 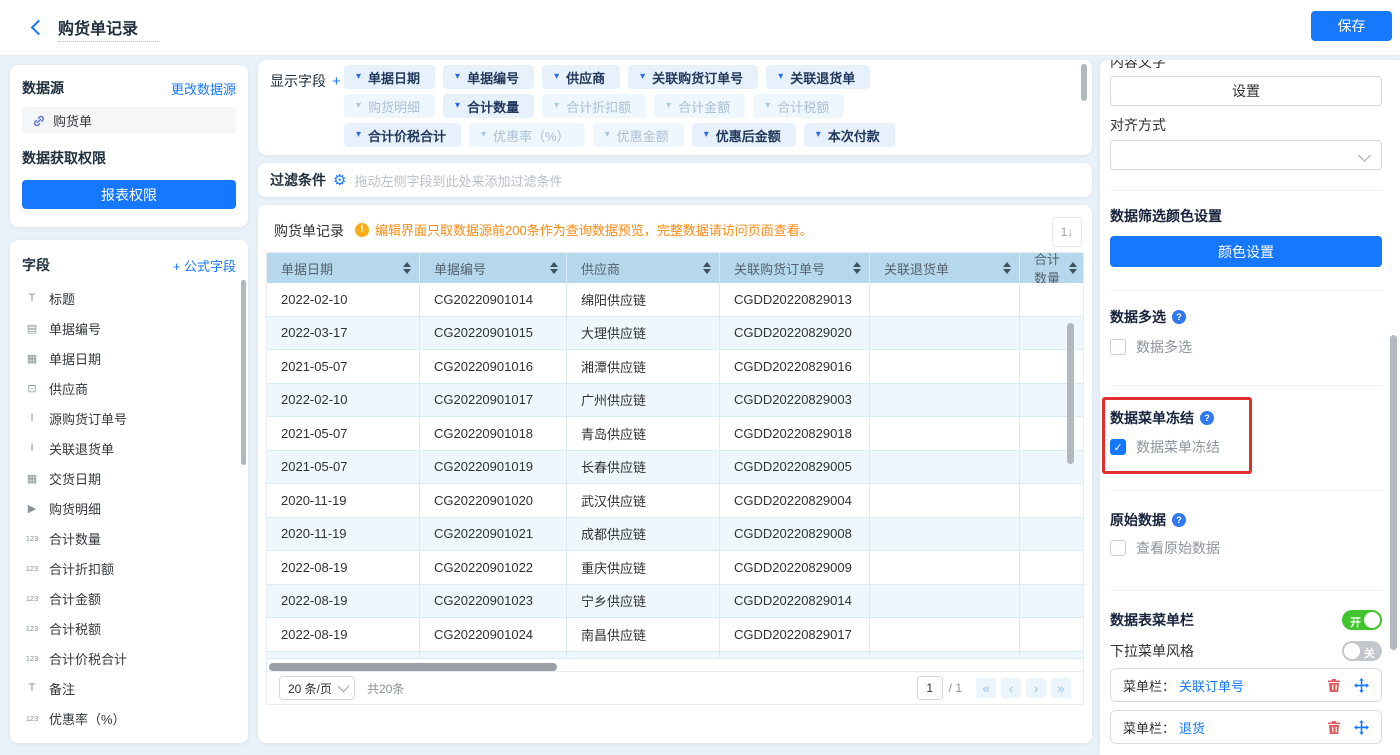 What do you see at coordinates (129, 598) in the screenshot?
I see `field-item: 123 合计金额` at bounding box center [129, 598].